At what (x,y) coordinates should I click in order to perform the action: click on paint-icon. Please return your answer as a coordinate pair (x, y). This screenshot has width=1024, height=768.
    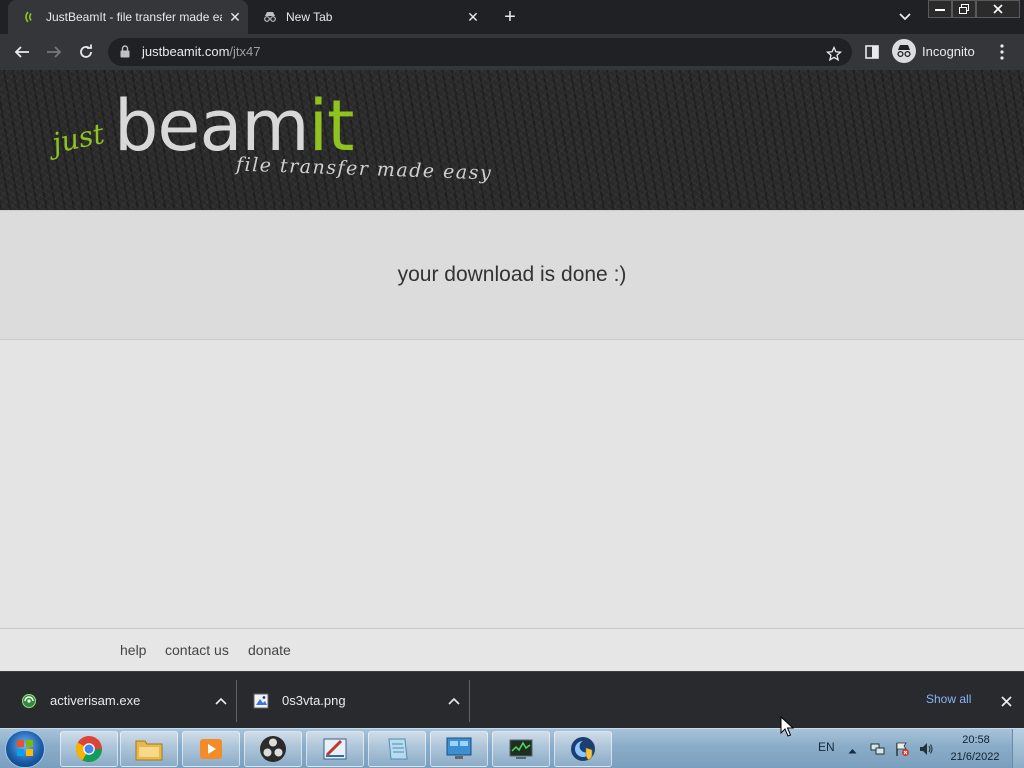
    Looking at the image, I should click on (335, 749).